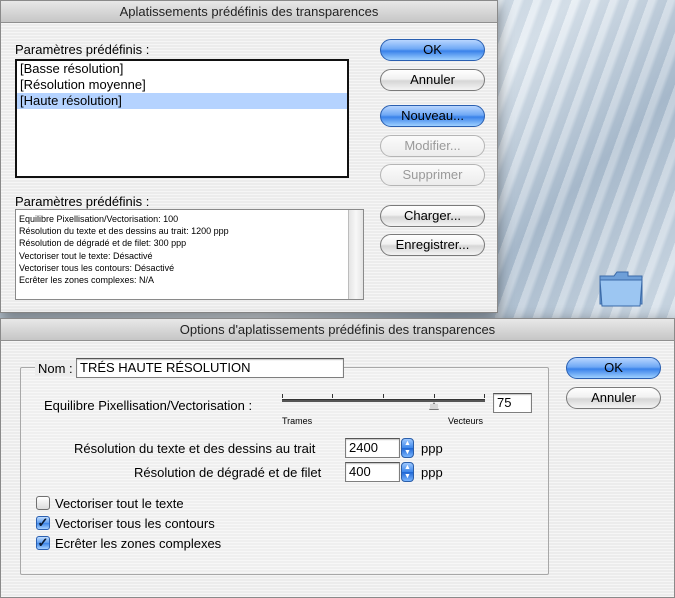 This screenshot has height=598, width=675. What do you see at coordinates (55, 368) in the screenshot?
I see `name-label: Nom :` at bounding box center [55, 368].